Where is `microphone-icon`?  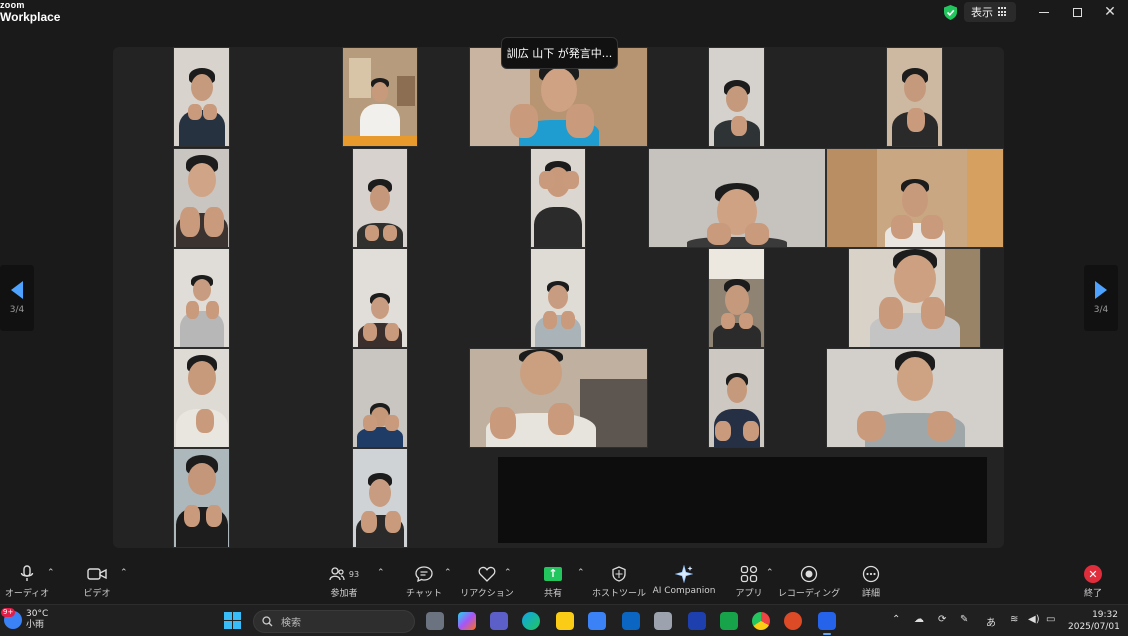
microphone-icon is located at coordinates (27, 573).